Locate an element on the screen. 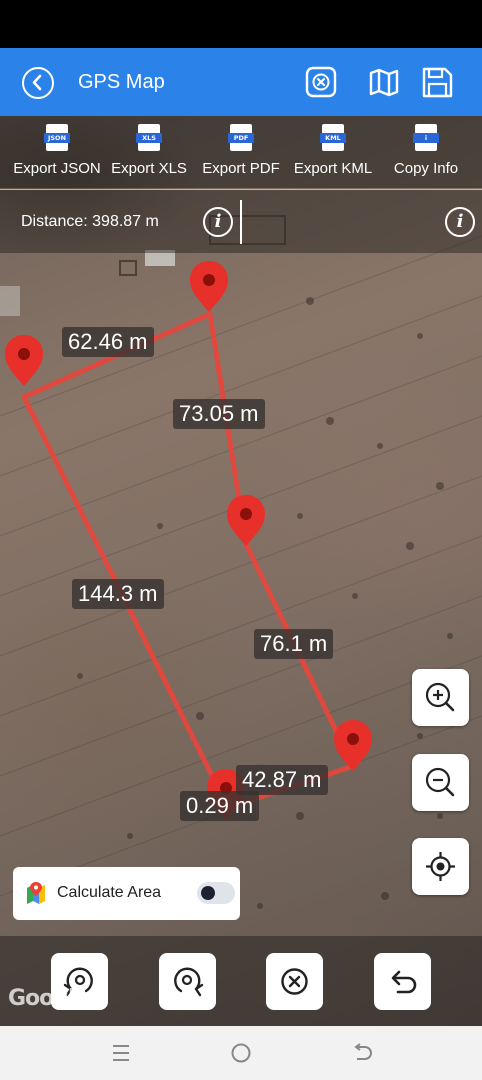 This screenshot has width=482, height=1080. segment-label-2: 73.05 m is located at coordinates (219, 414).